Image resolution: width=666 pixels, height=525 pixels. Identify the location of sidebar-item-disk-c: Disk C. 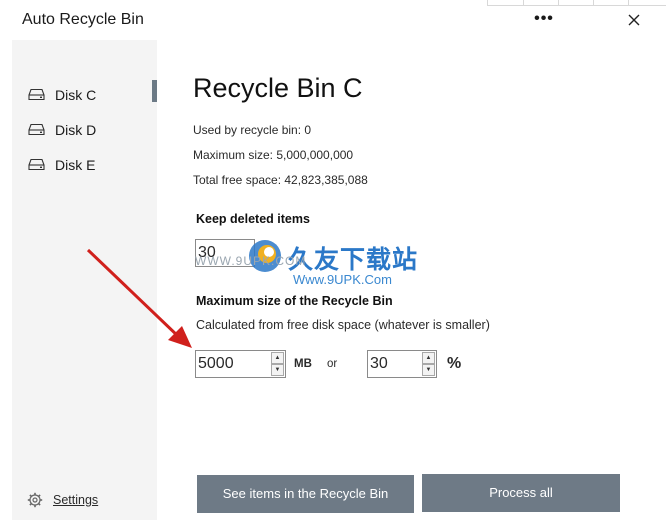
(84, 95).